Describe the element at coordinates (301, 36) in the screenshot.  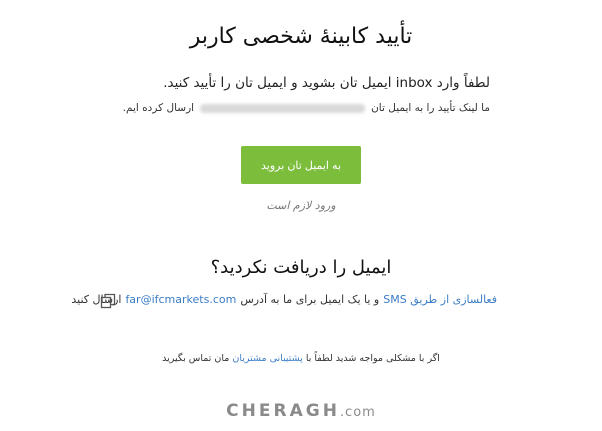
I see `page-title: تأیید کابینهٔ شخصی کاربر` at that location.